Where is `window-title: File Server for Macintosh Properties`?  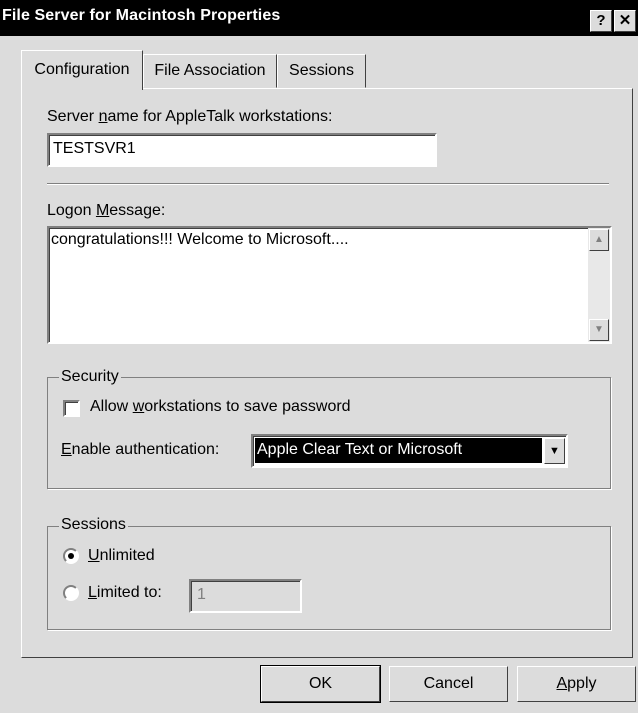 window-title: File Server for Macintosh Properties is located at coordinates (141, 15).